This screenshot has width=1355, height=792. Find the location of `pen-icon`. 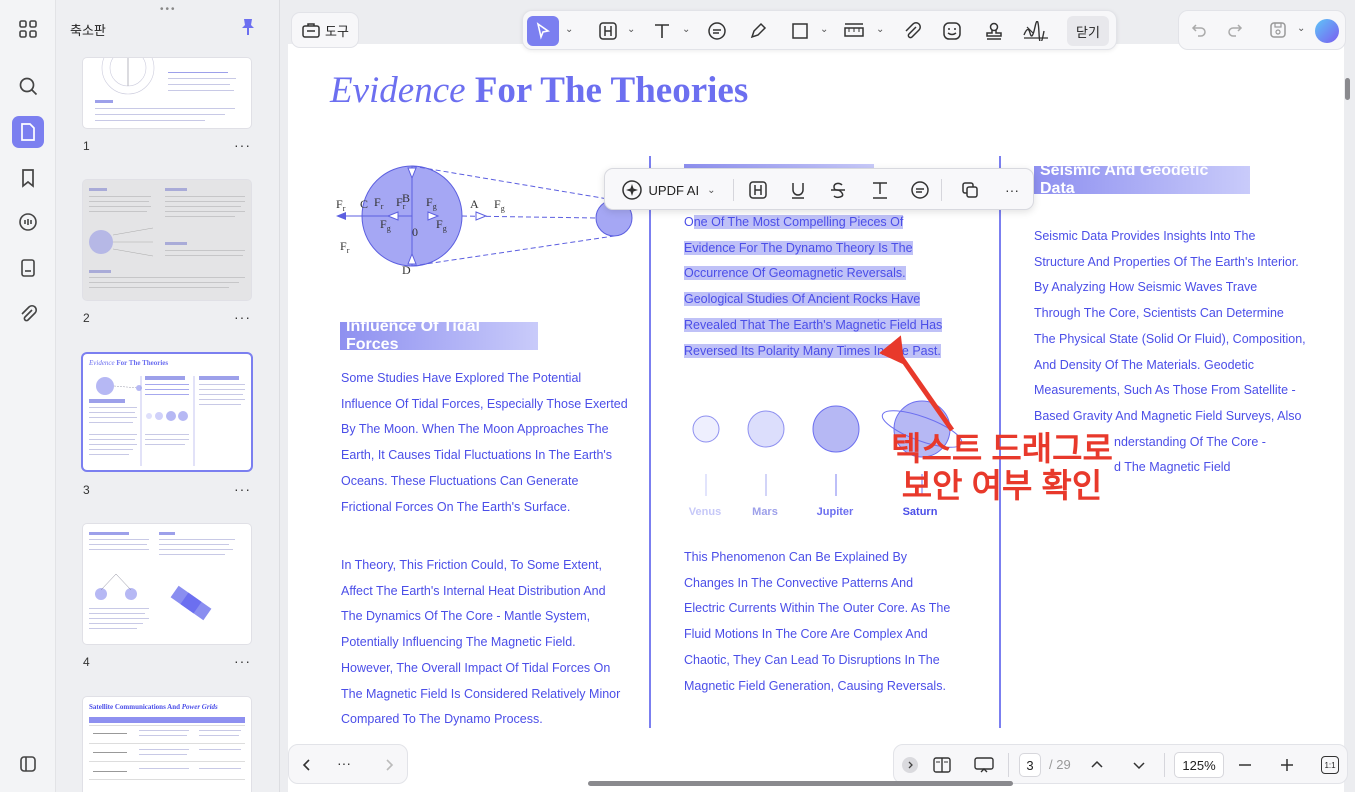

pen-icon is located at coordinates (758, 30).